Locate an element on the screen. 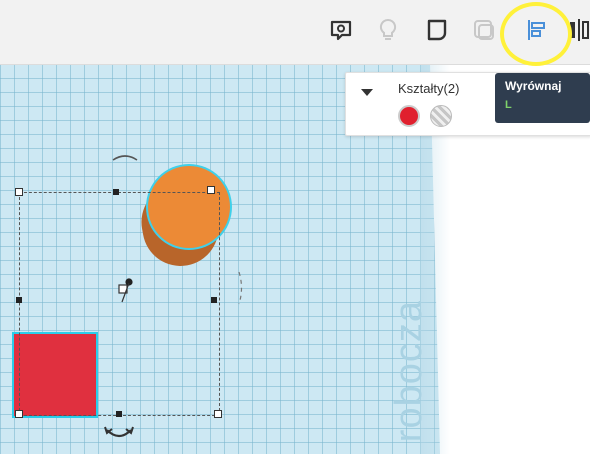  resize-handle-bottom-right is located at coordinates (218, 414).